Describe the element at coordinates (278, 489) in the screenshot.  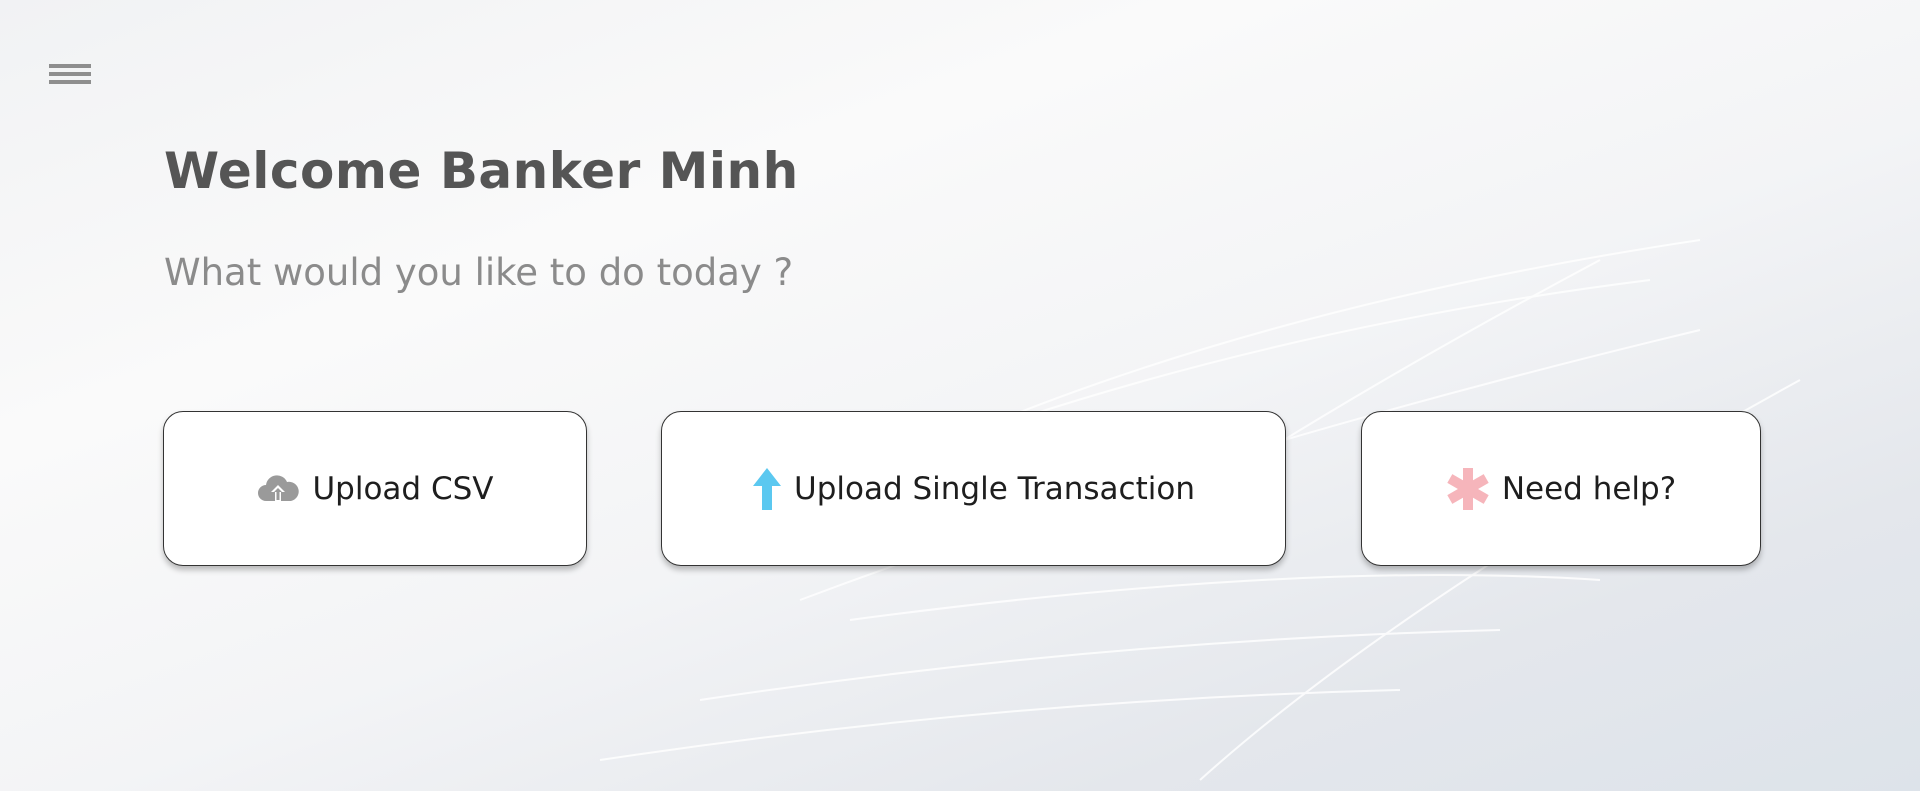
I see `cloud-upload-icon` at that location.